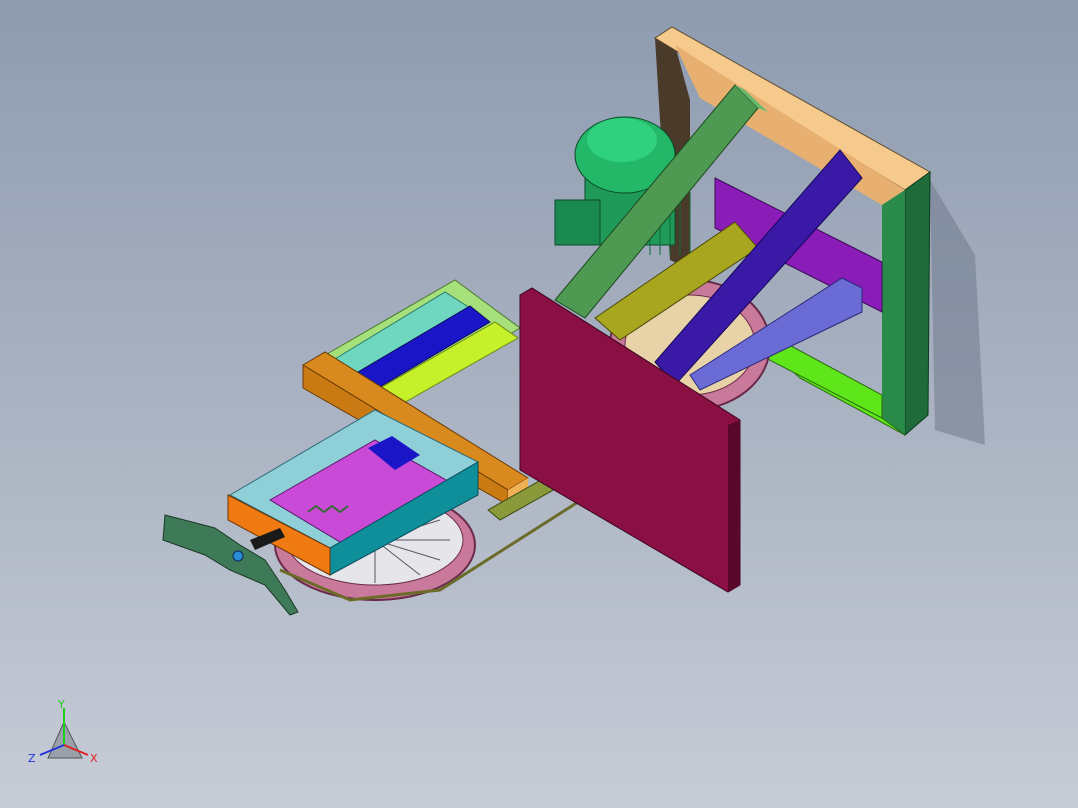  Describe the element at coordinates (622, 140) in the screenshot. I see `motor-end-cap` at that location.